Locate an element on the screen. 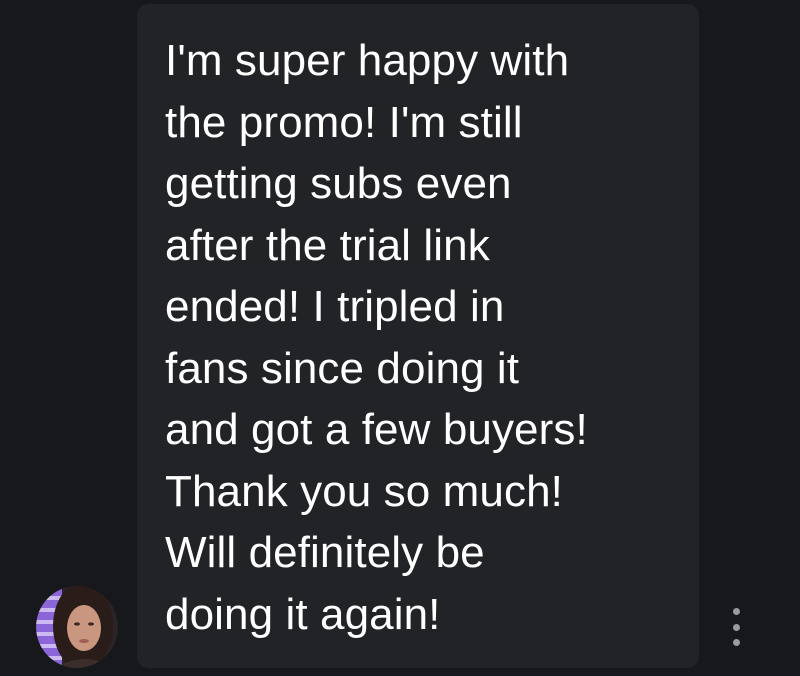  more-options-button is located at coordinates (736, 627).